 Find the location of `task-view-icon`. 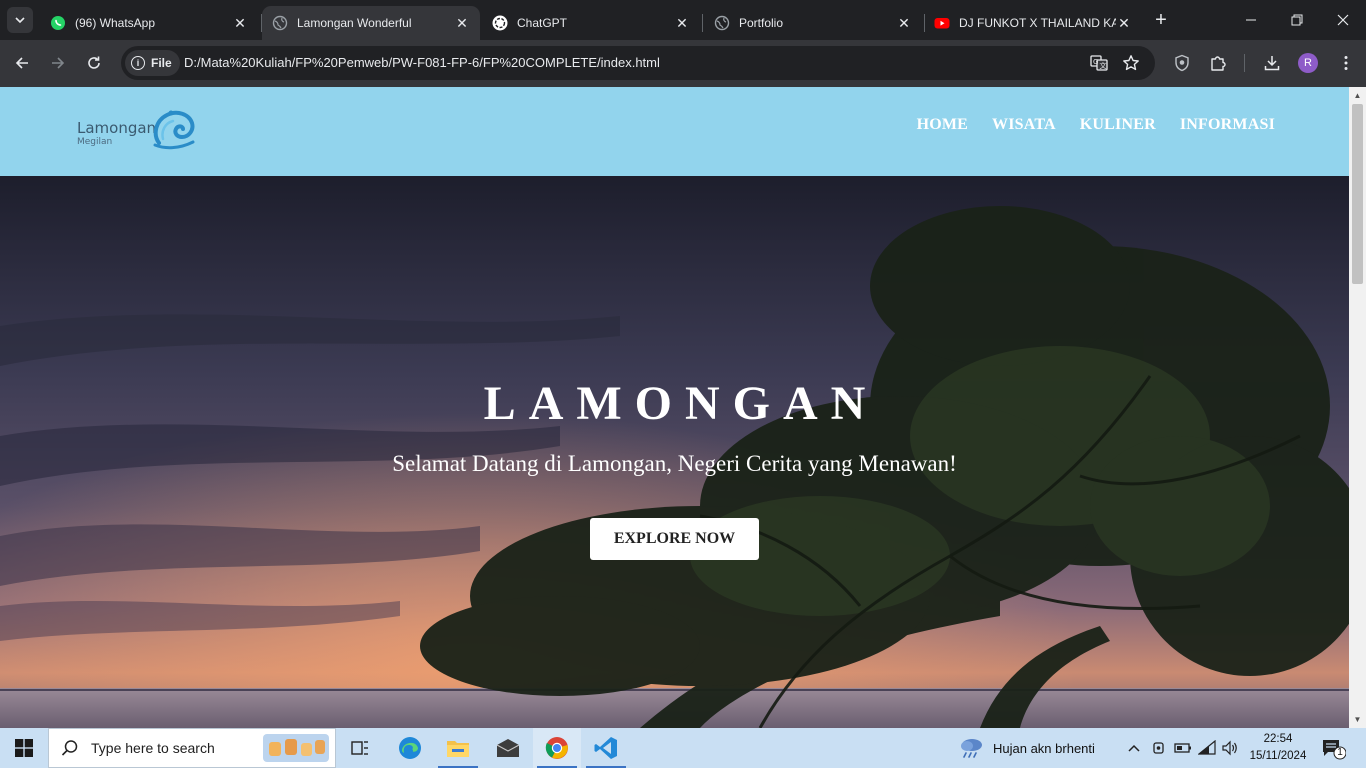

task-view-icon is located at coordinates (359, 748).